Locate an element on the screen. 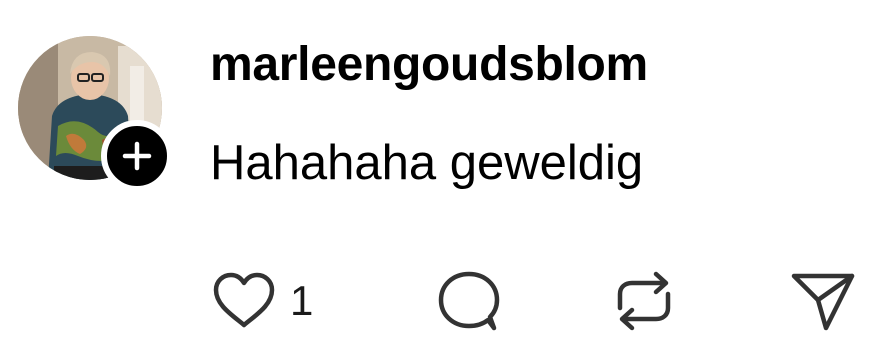 Image resolution: width=894 pixels, height=354 pixels. send-icon is located at coordinates (823, 302).